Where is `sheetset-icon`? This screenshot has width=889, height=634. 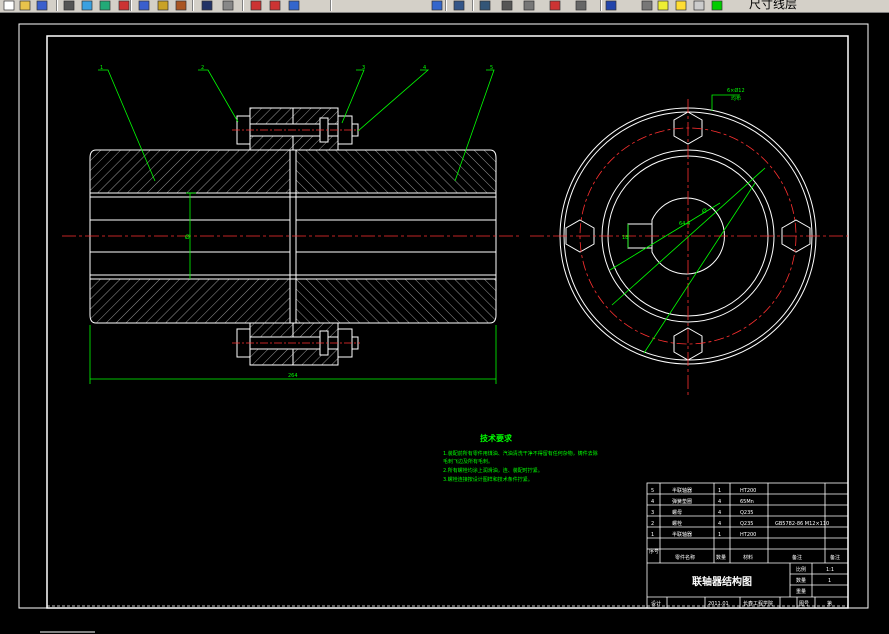 sheetset-icon is located at coordinates (529, 5).